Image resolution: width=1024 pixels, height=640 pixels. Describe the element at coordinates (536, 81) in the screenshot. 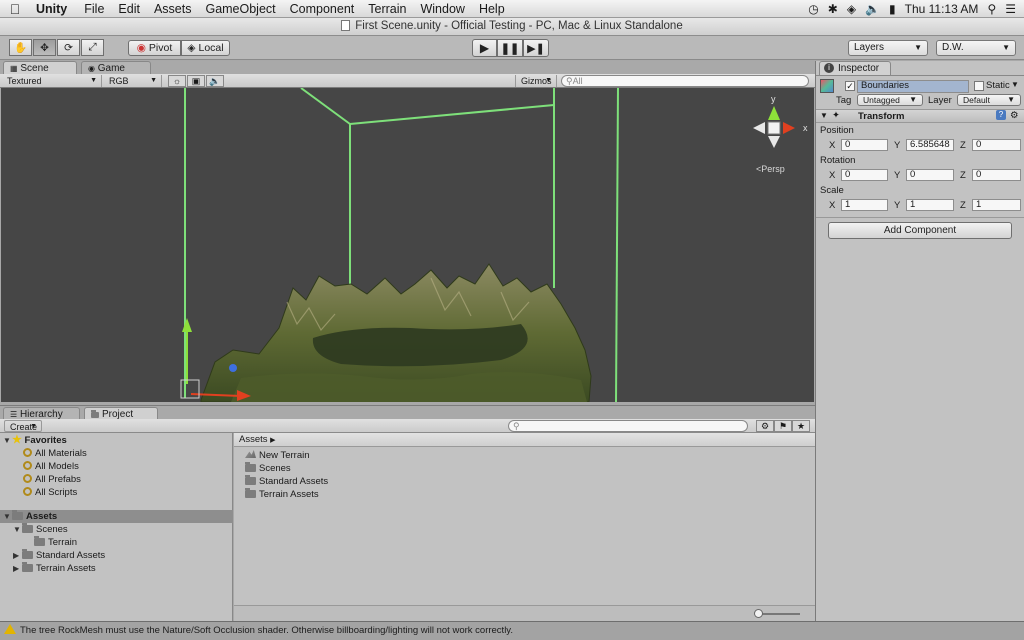

I see `gizmos-dropdown: Gizmos ▼` at that location.